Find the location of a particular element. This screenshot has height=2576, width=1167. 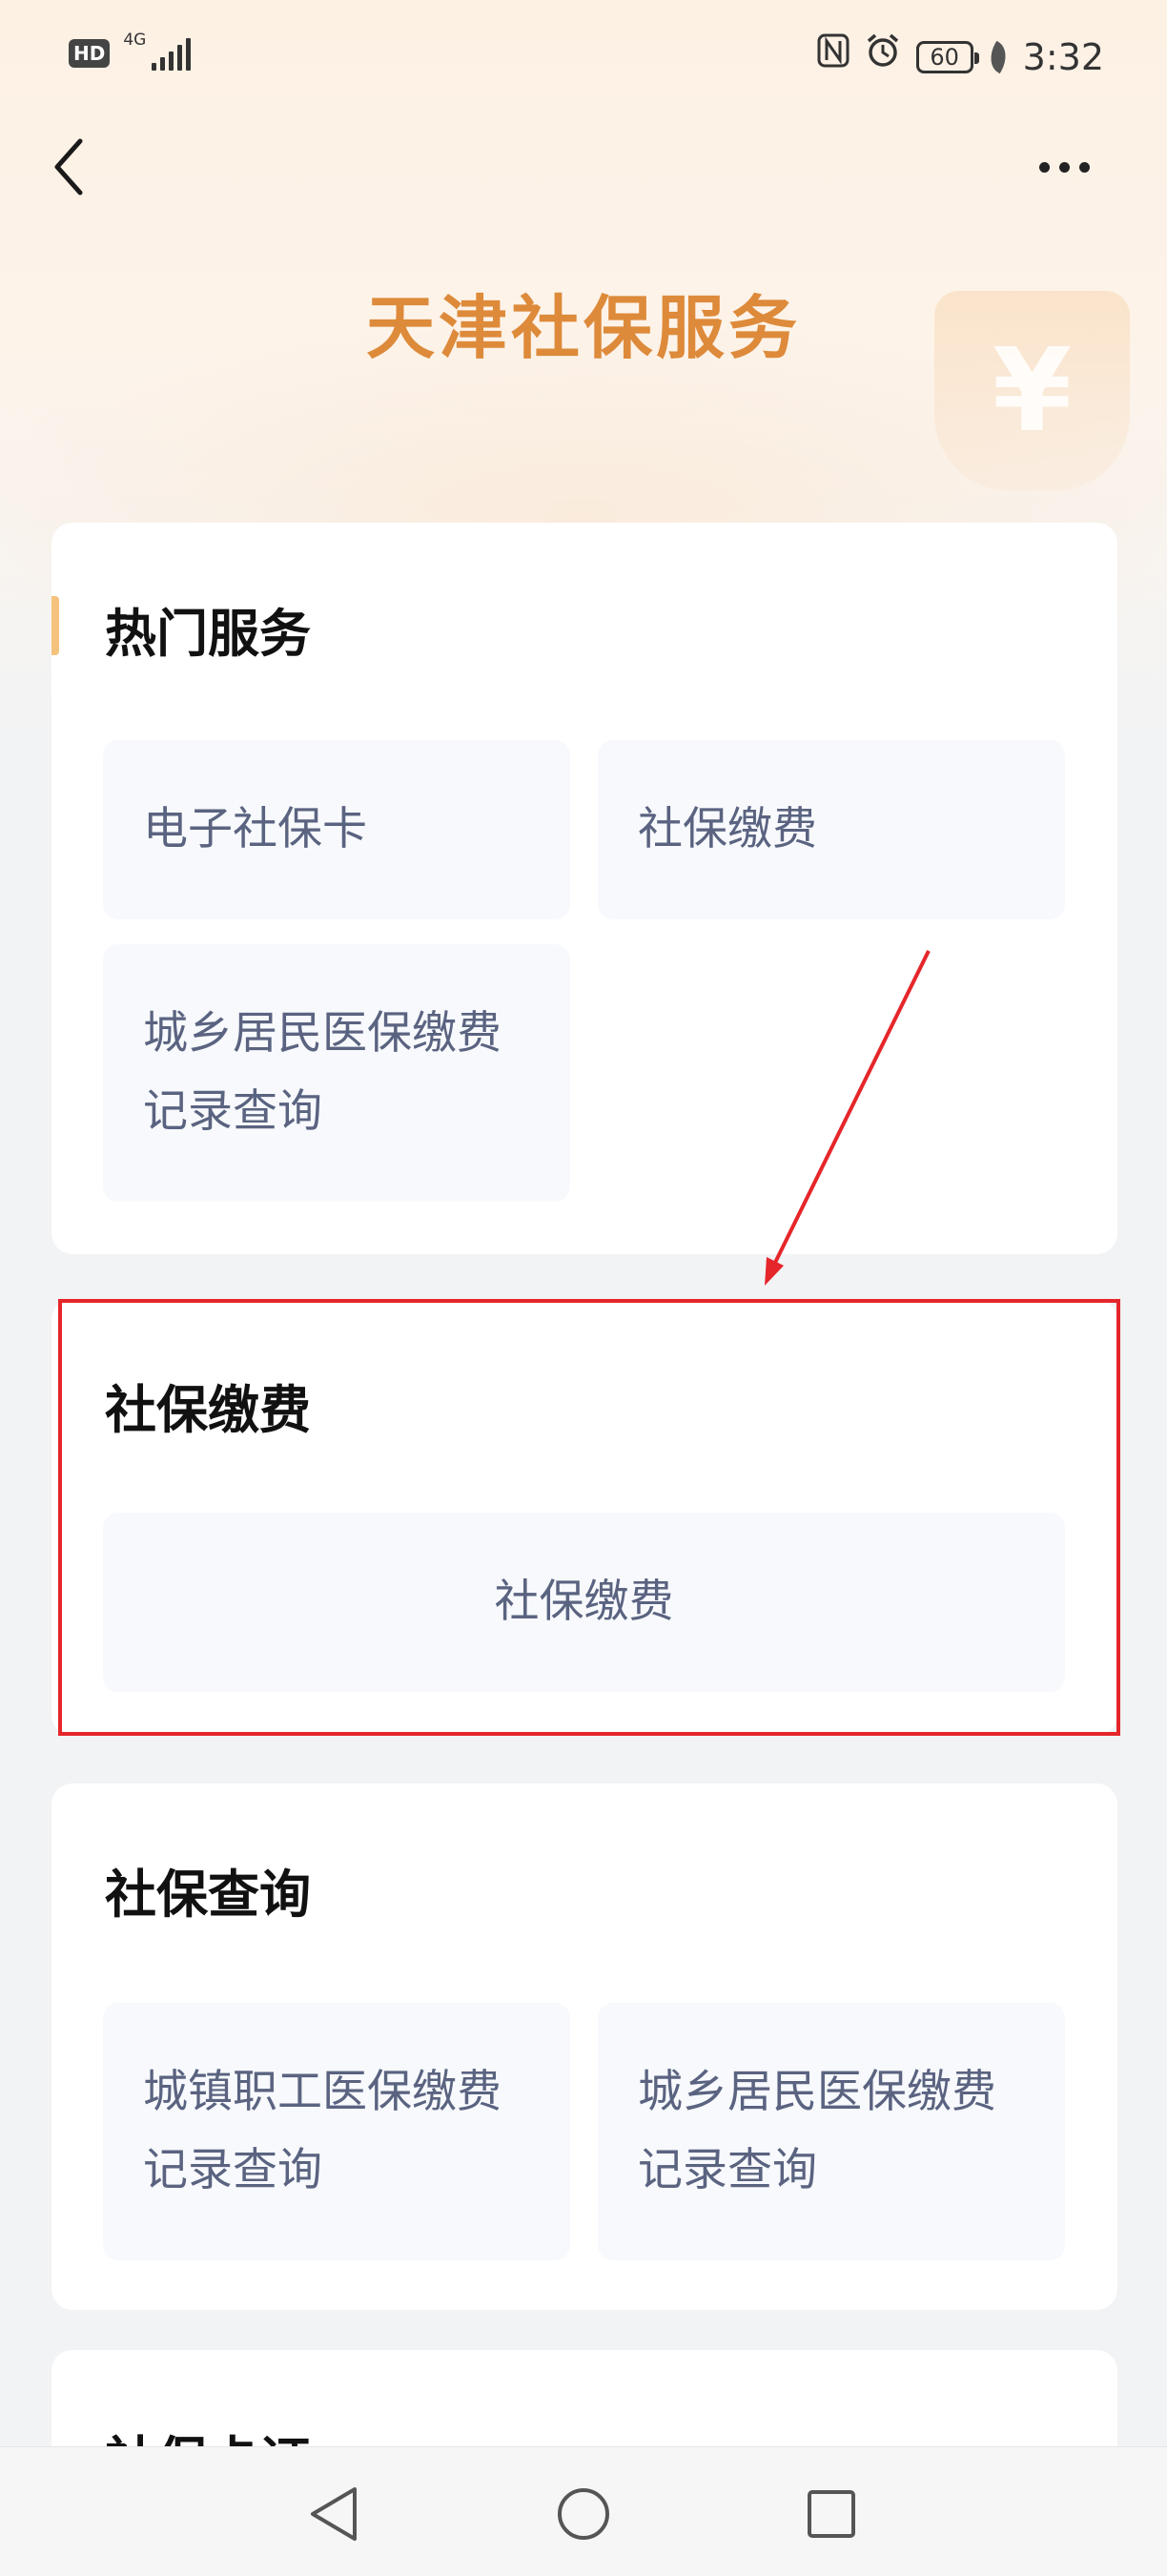

section-accent-bar is located at coordinates (55, 625).